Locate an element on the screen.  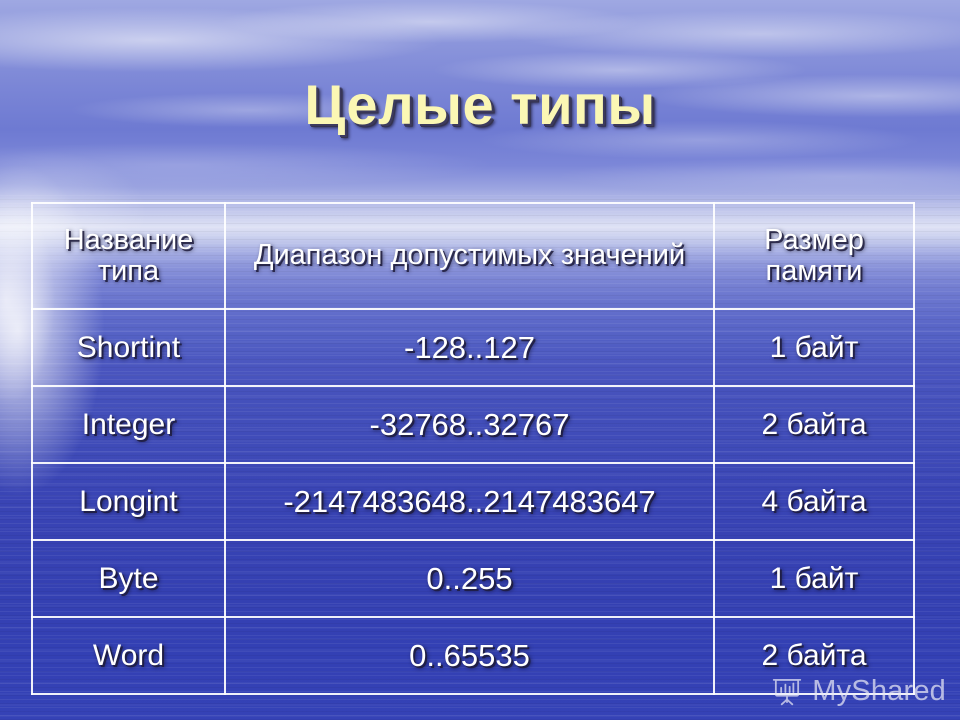
table-row: Shortint -128..127 1 байт is located at coordinates (473, 347).